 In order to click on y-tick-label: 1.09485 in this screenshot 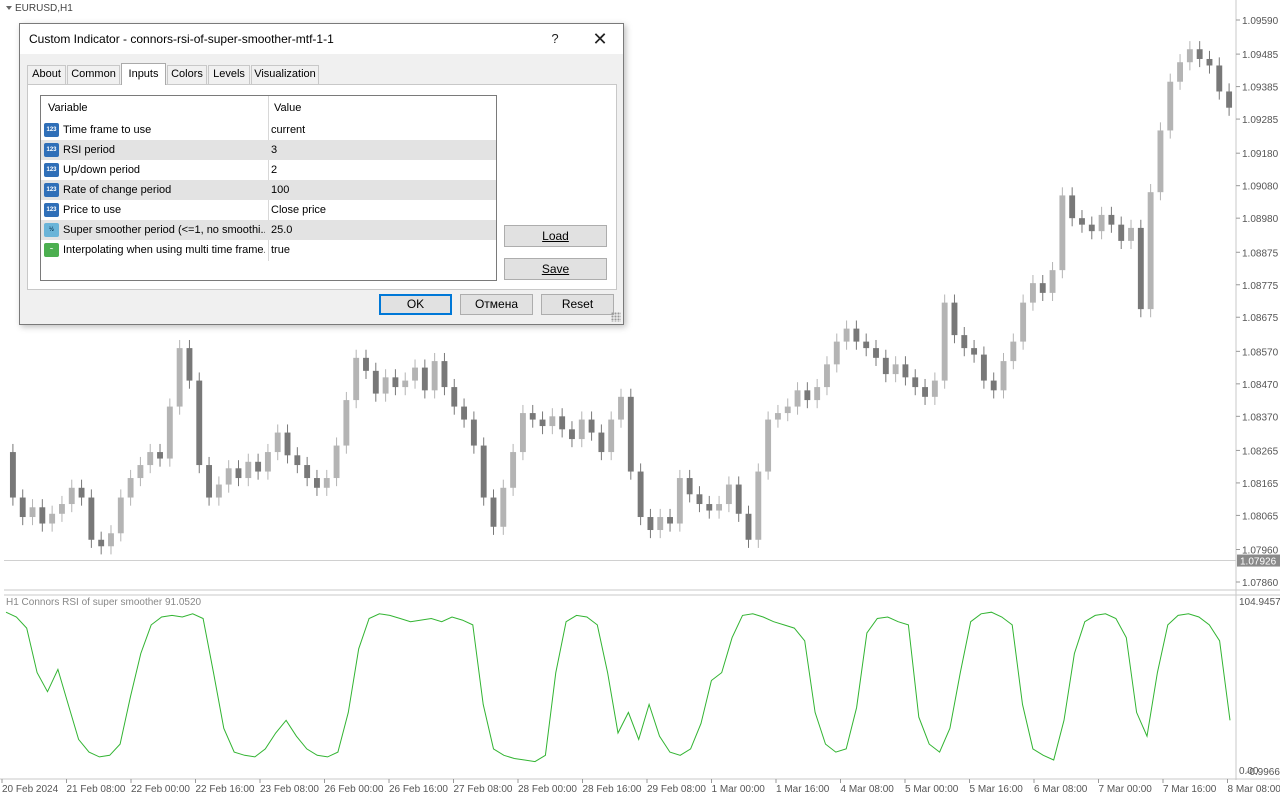, I will do `click(1260, 55)`.